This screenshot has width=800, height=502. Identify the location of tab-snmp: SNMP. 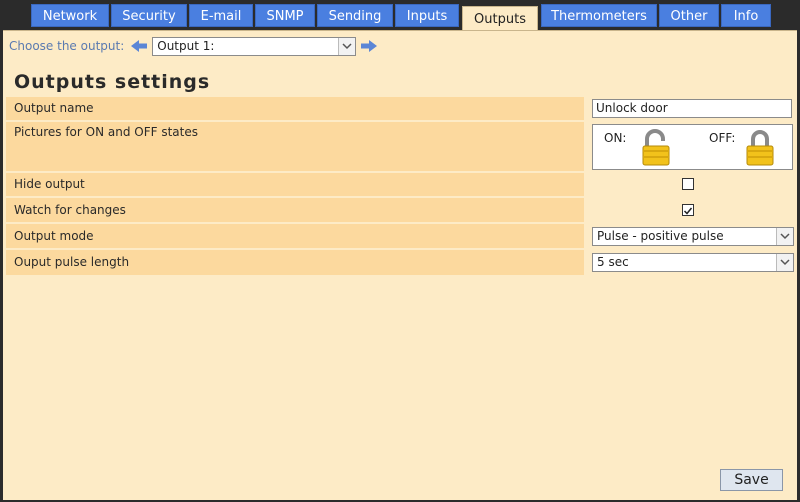
(285, 15).